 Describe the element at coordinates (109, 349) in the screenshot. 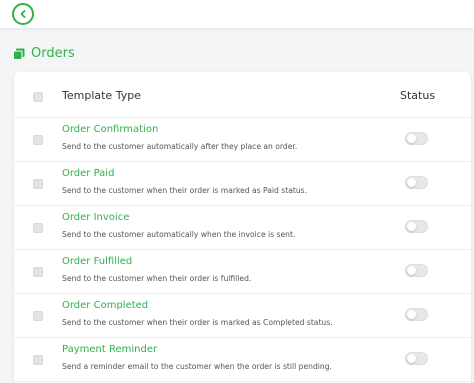

I see `template-title: Payment Reminder` at that location.